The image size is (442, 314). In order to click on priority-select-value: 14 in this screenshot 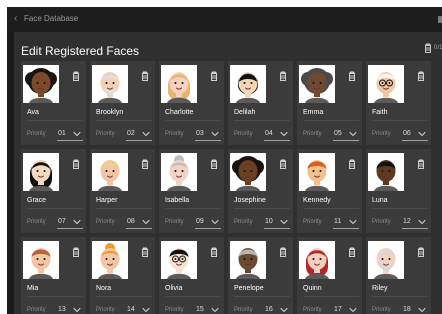, I will do `click(131, 309)`.